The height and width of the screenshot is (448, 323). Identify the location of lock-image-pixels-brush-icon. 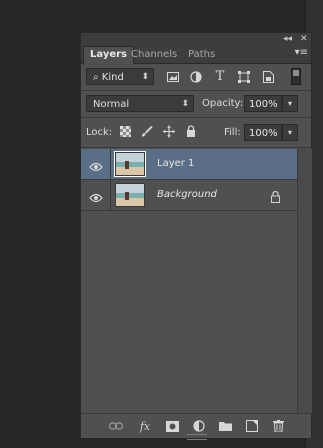
(147, 131).